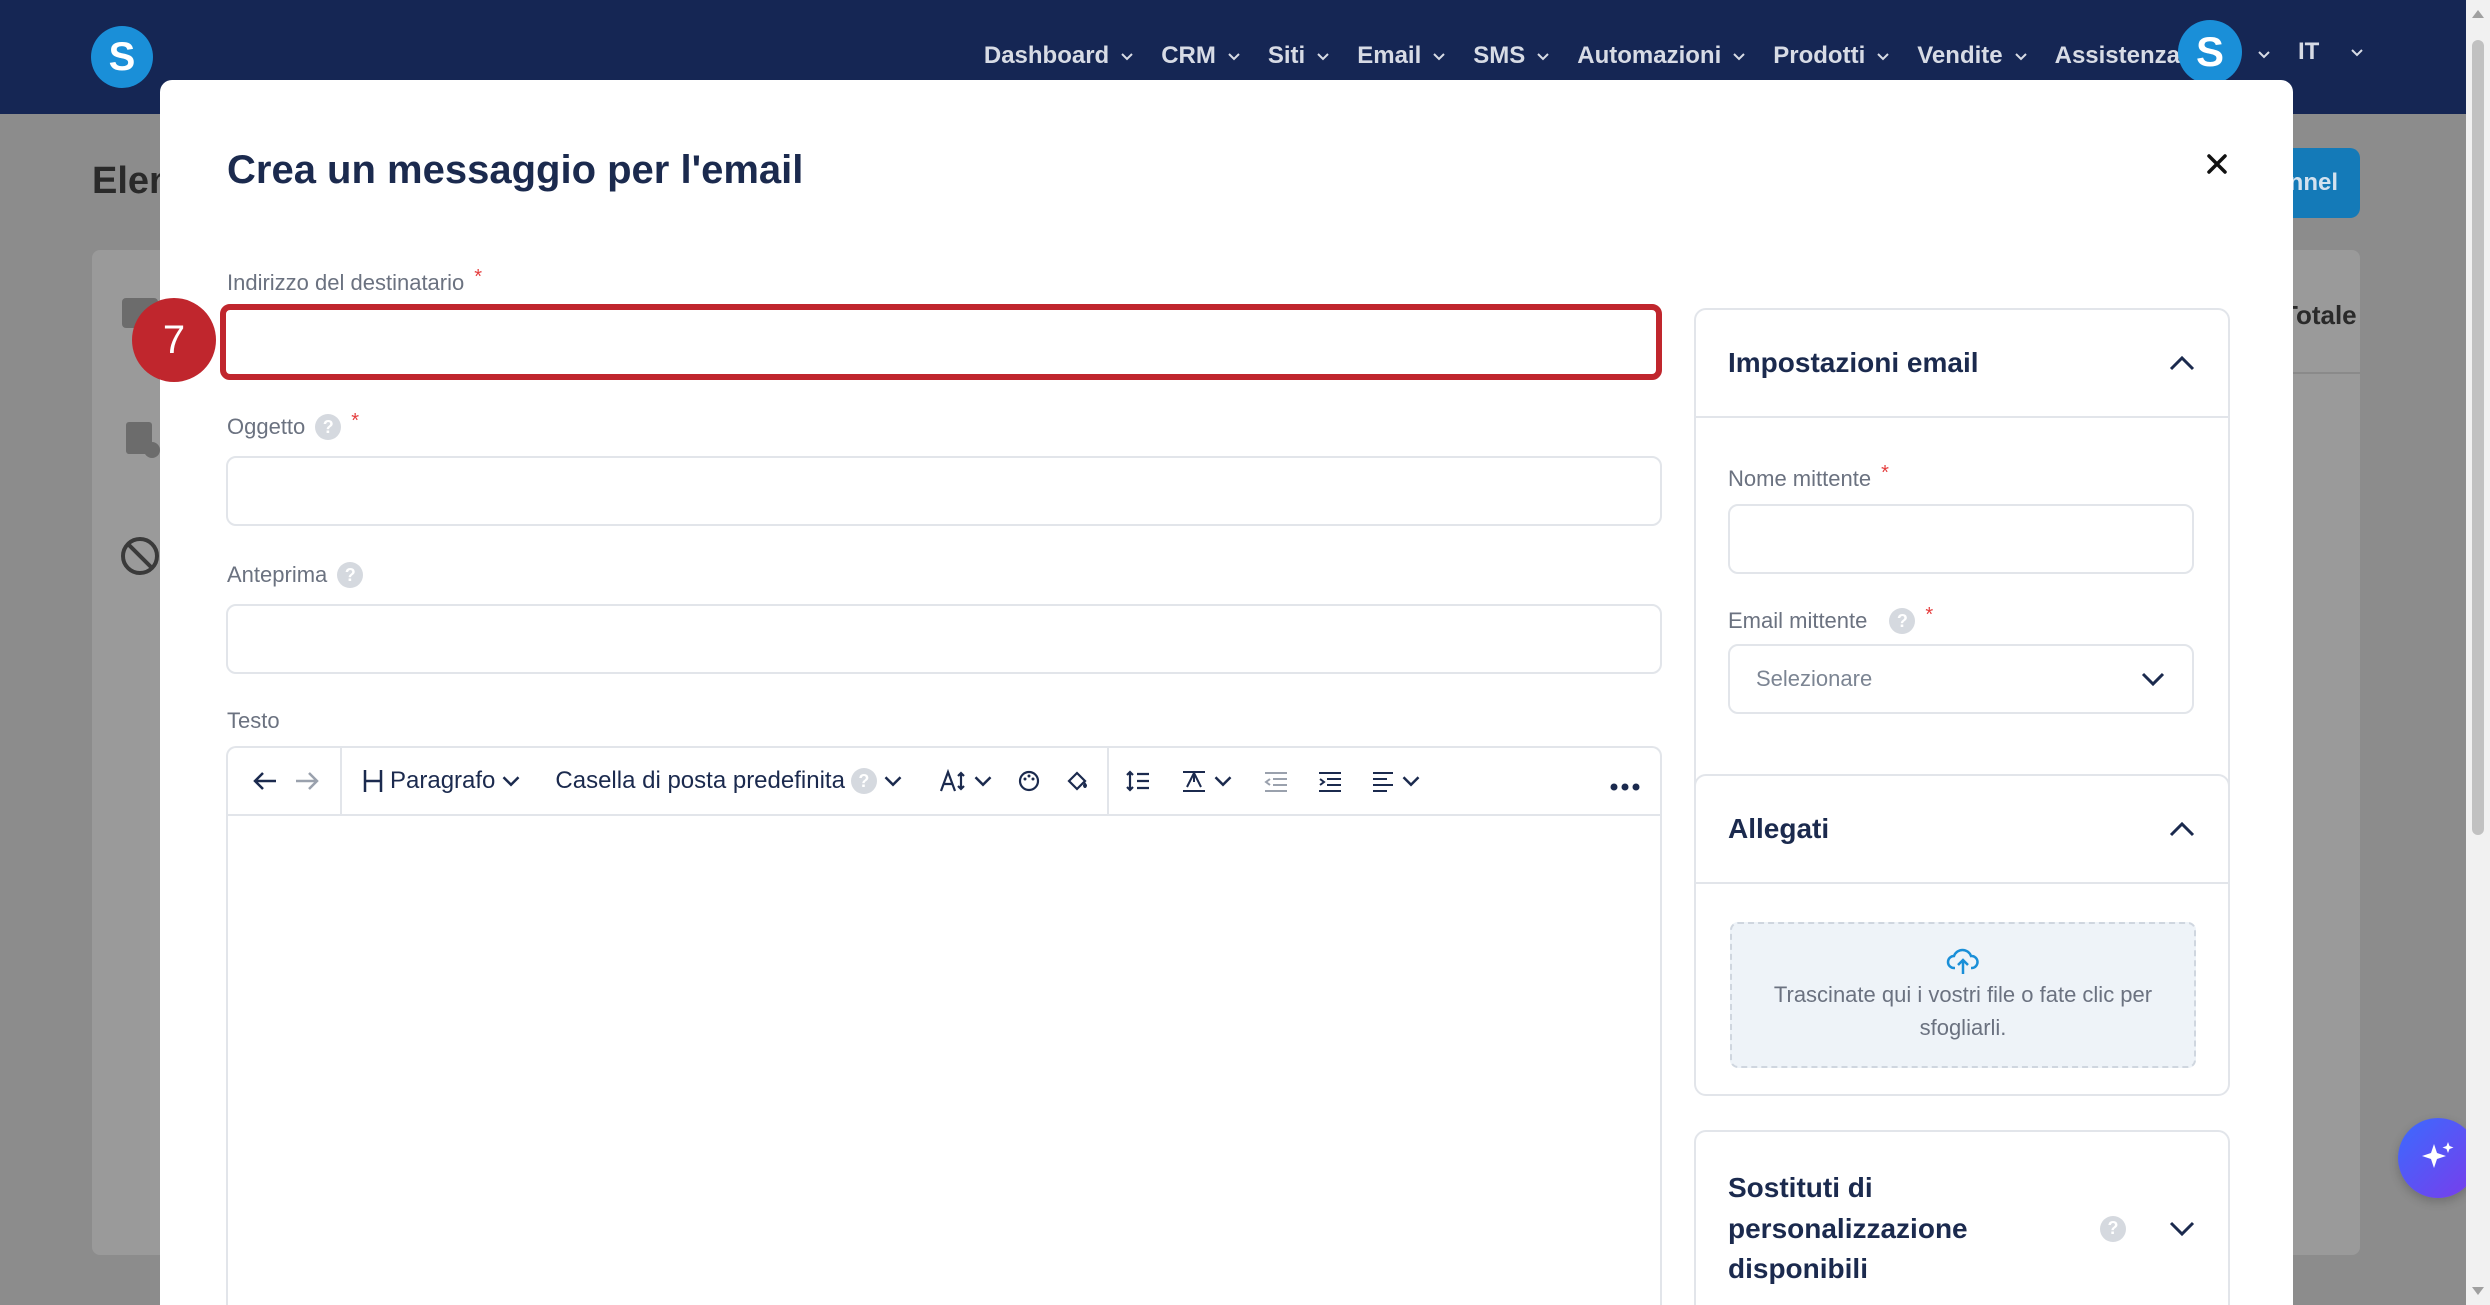 The image size is (2490, 1305). What do you see at coordinates (1961, 539) in the screenshot?
I see `sender-name-input` at bounding box center [1961, 539].